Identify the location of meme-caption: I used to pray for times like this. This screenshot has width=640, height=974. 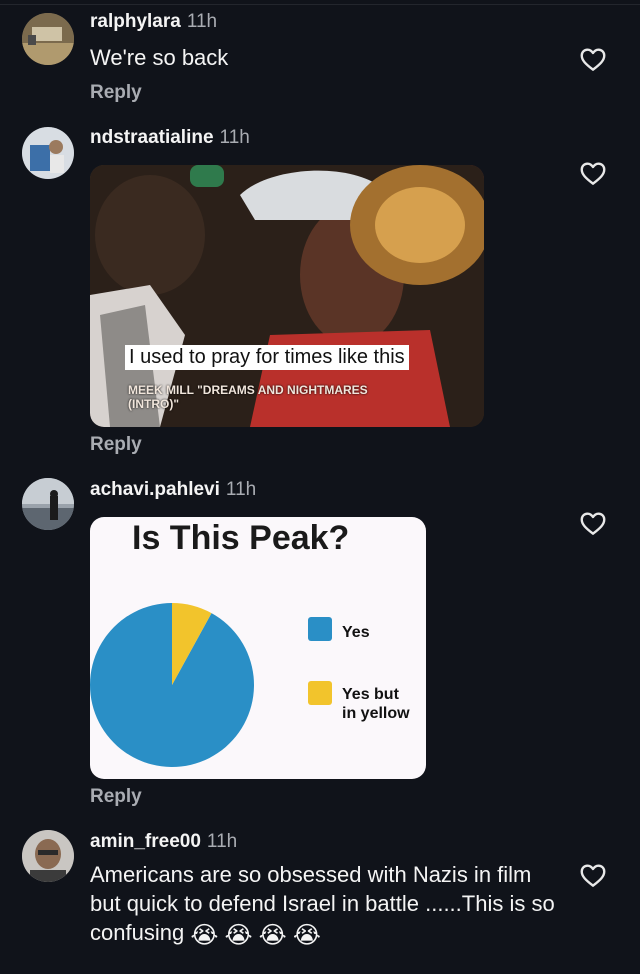
(267, 357).